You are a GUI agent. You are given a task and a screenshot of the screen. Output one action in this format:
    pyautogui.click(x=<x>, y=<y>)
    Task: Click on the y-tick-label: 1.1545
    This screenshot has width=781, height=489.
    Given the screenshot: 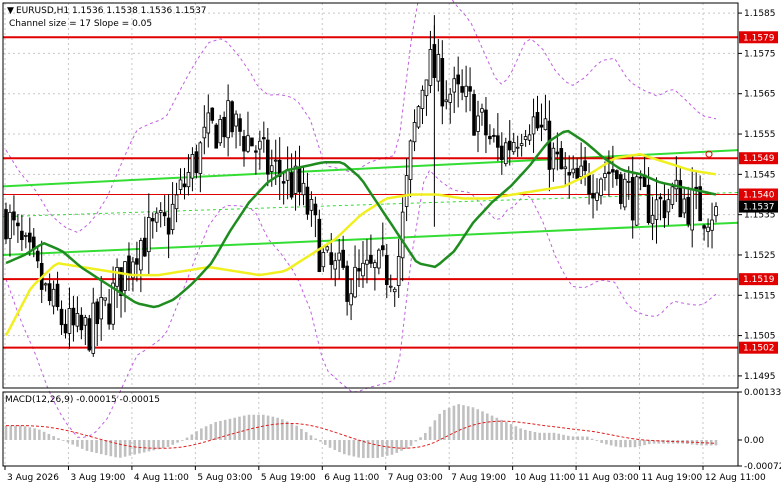 What is the action you would take?
    pyautogui.click(x=760, y=175)
    